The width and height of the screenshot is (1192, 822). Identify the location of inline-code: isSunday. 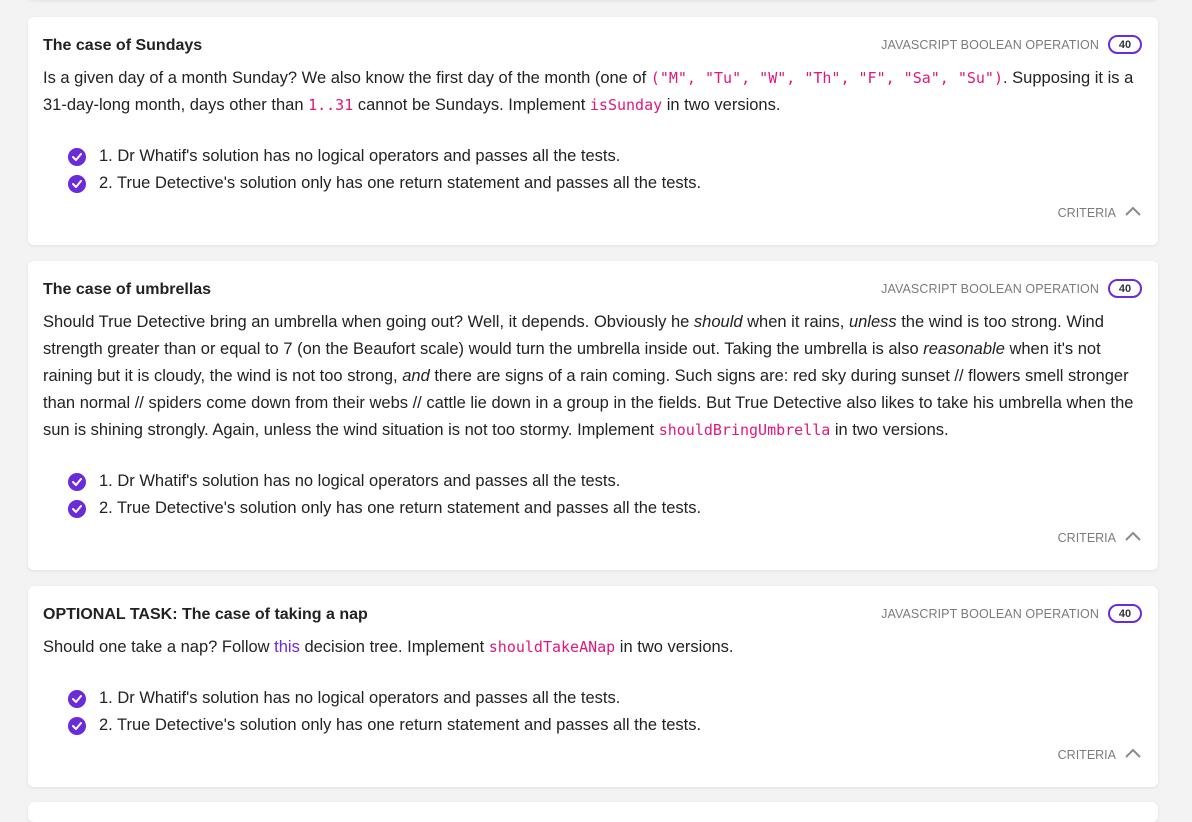
(626, 105).